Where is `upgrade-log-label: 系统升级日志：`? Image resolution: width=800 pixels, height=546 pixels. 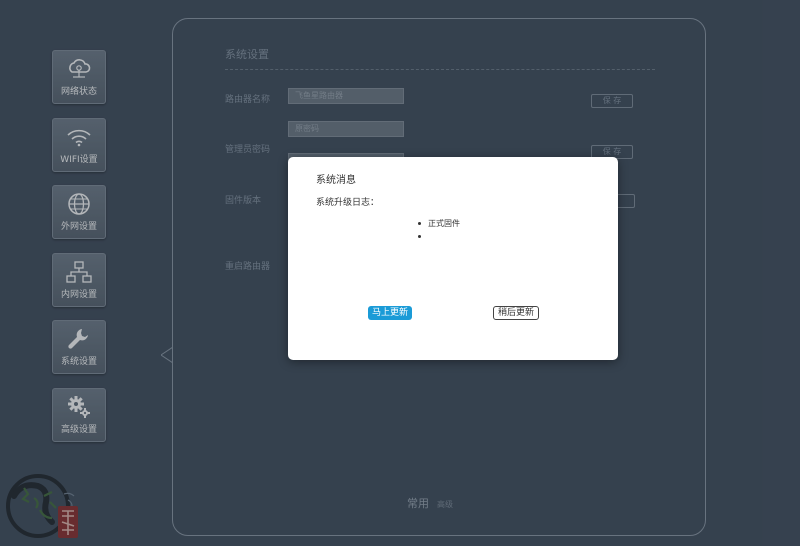 upgrade-log-label: 系统升级日志： is located at coordinates (348, 203).